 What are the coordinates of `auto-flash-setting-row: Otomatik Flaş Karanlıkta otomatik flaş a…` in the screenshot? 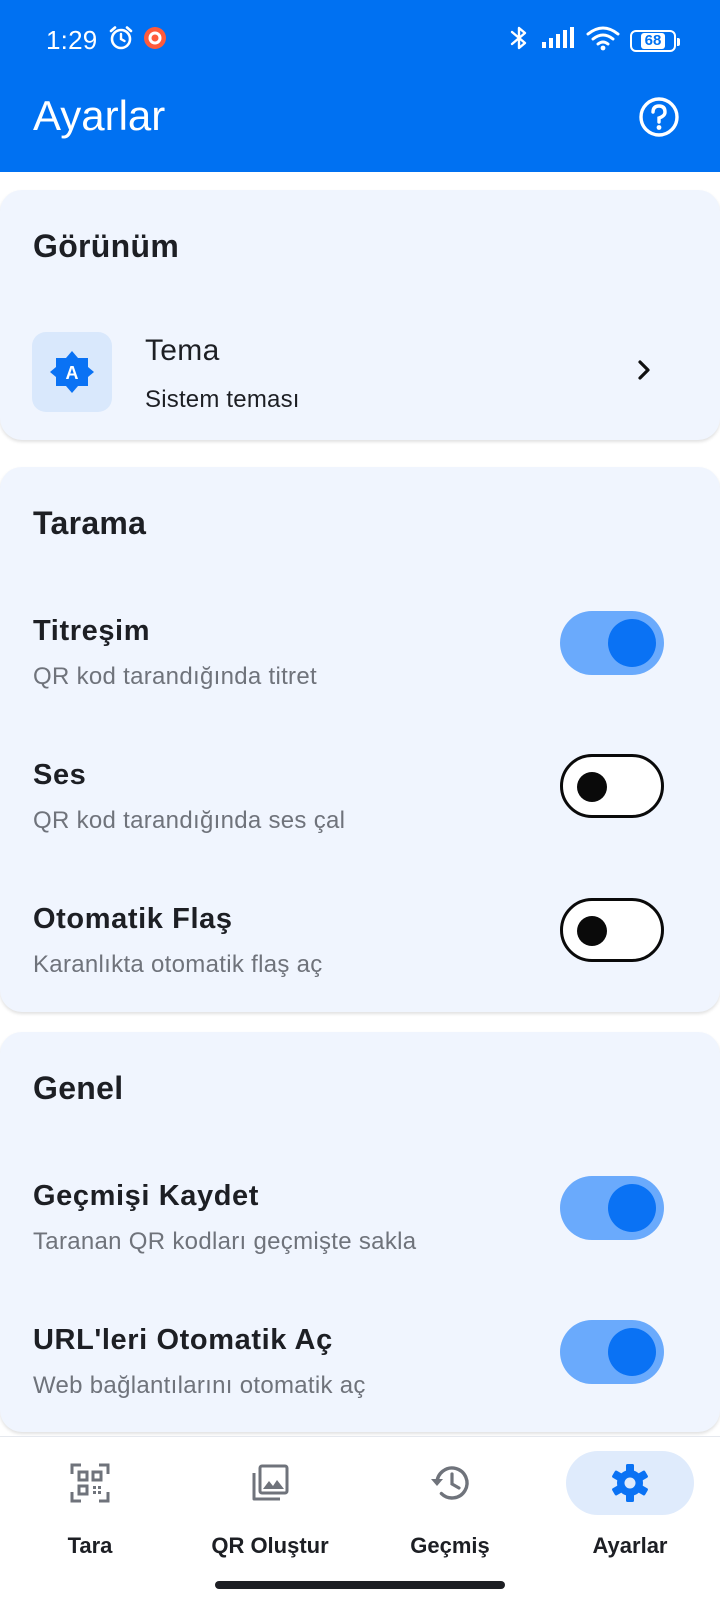 It's located at (360, 955).